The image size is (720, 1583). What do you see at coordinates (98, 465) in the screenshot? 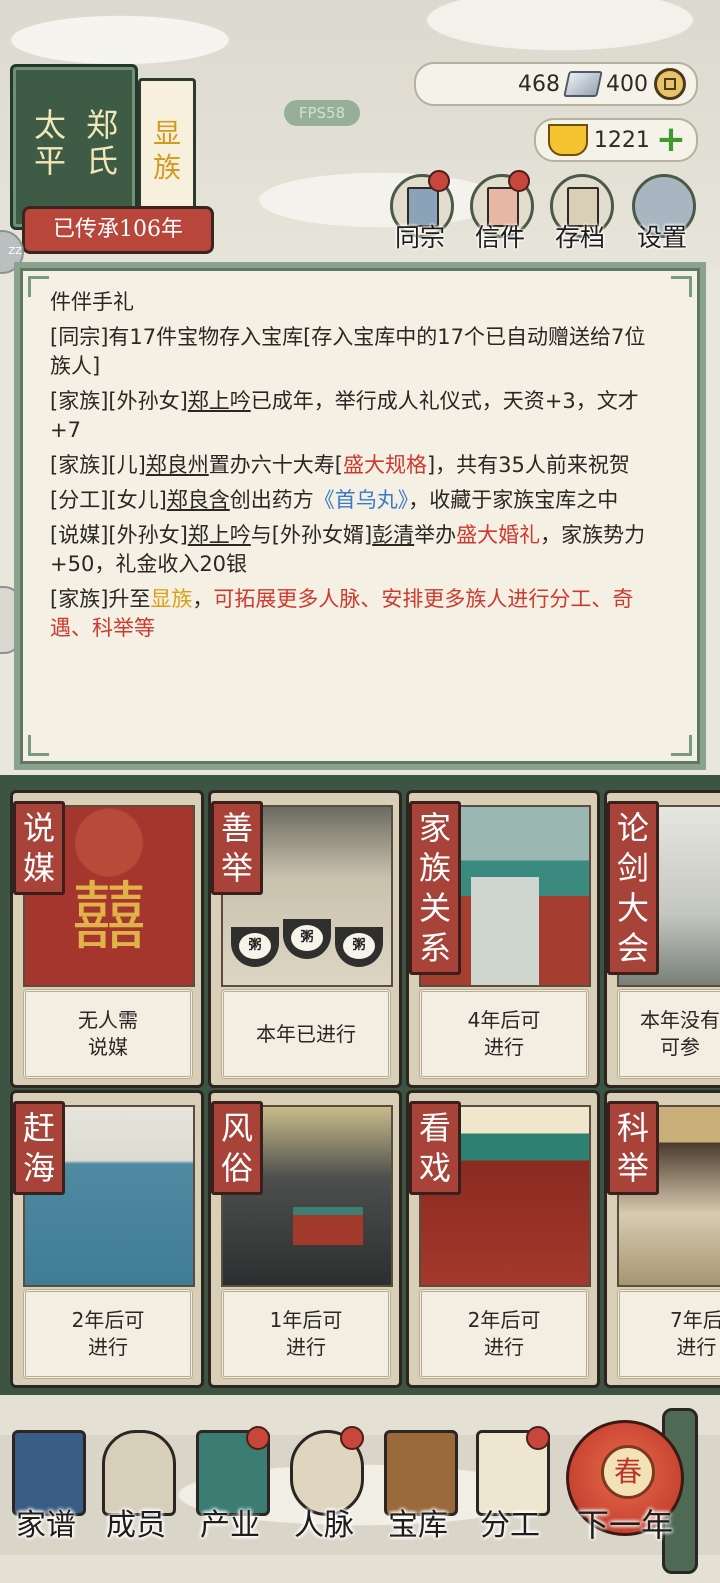
I see `log-prefix: [家族][儿]` at bounding box center [98, 465].